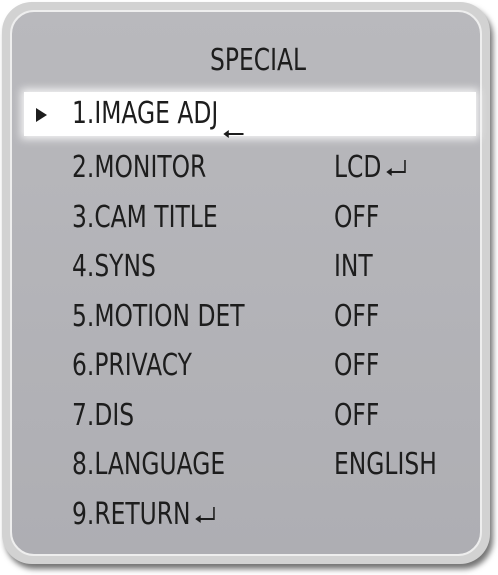 The image size is (498, 575). I want to click on menu-item-image-adj: 1.IMAGE ADJ, so click(250, 115).